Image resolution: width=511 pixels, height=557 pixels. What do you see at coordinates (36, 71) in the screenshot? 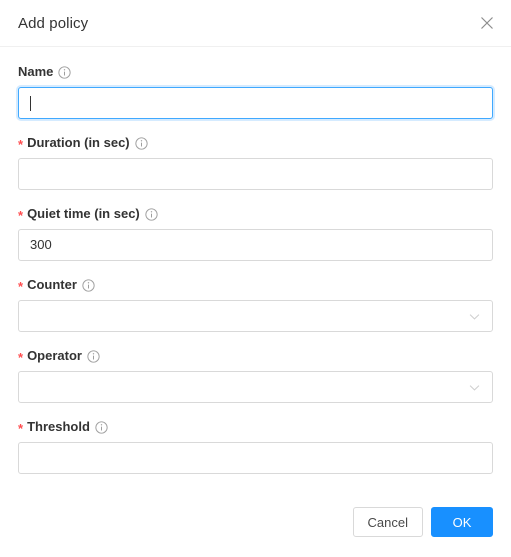
I see `field-label-text: Name` at bounding box center [36, 71].